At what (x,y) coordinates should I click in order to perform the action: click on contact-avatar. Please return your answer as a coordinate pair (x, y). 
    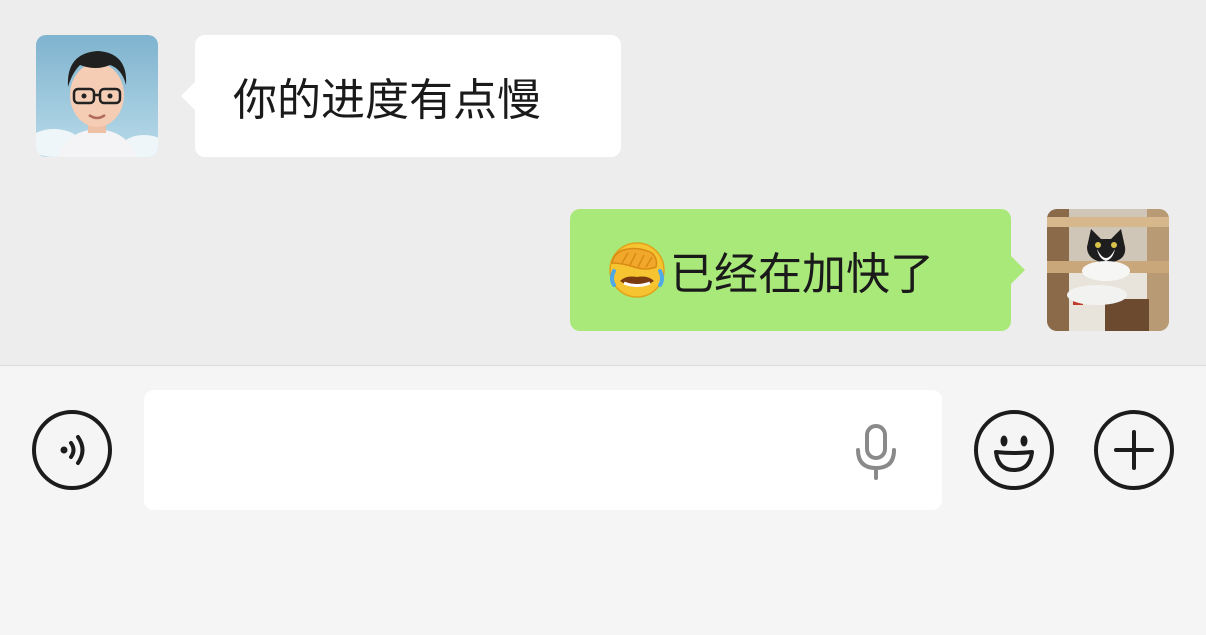
    Looking at the image, I should click on (97, 96).